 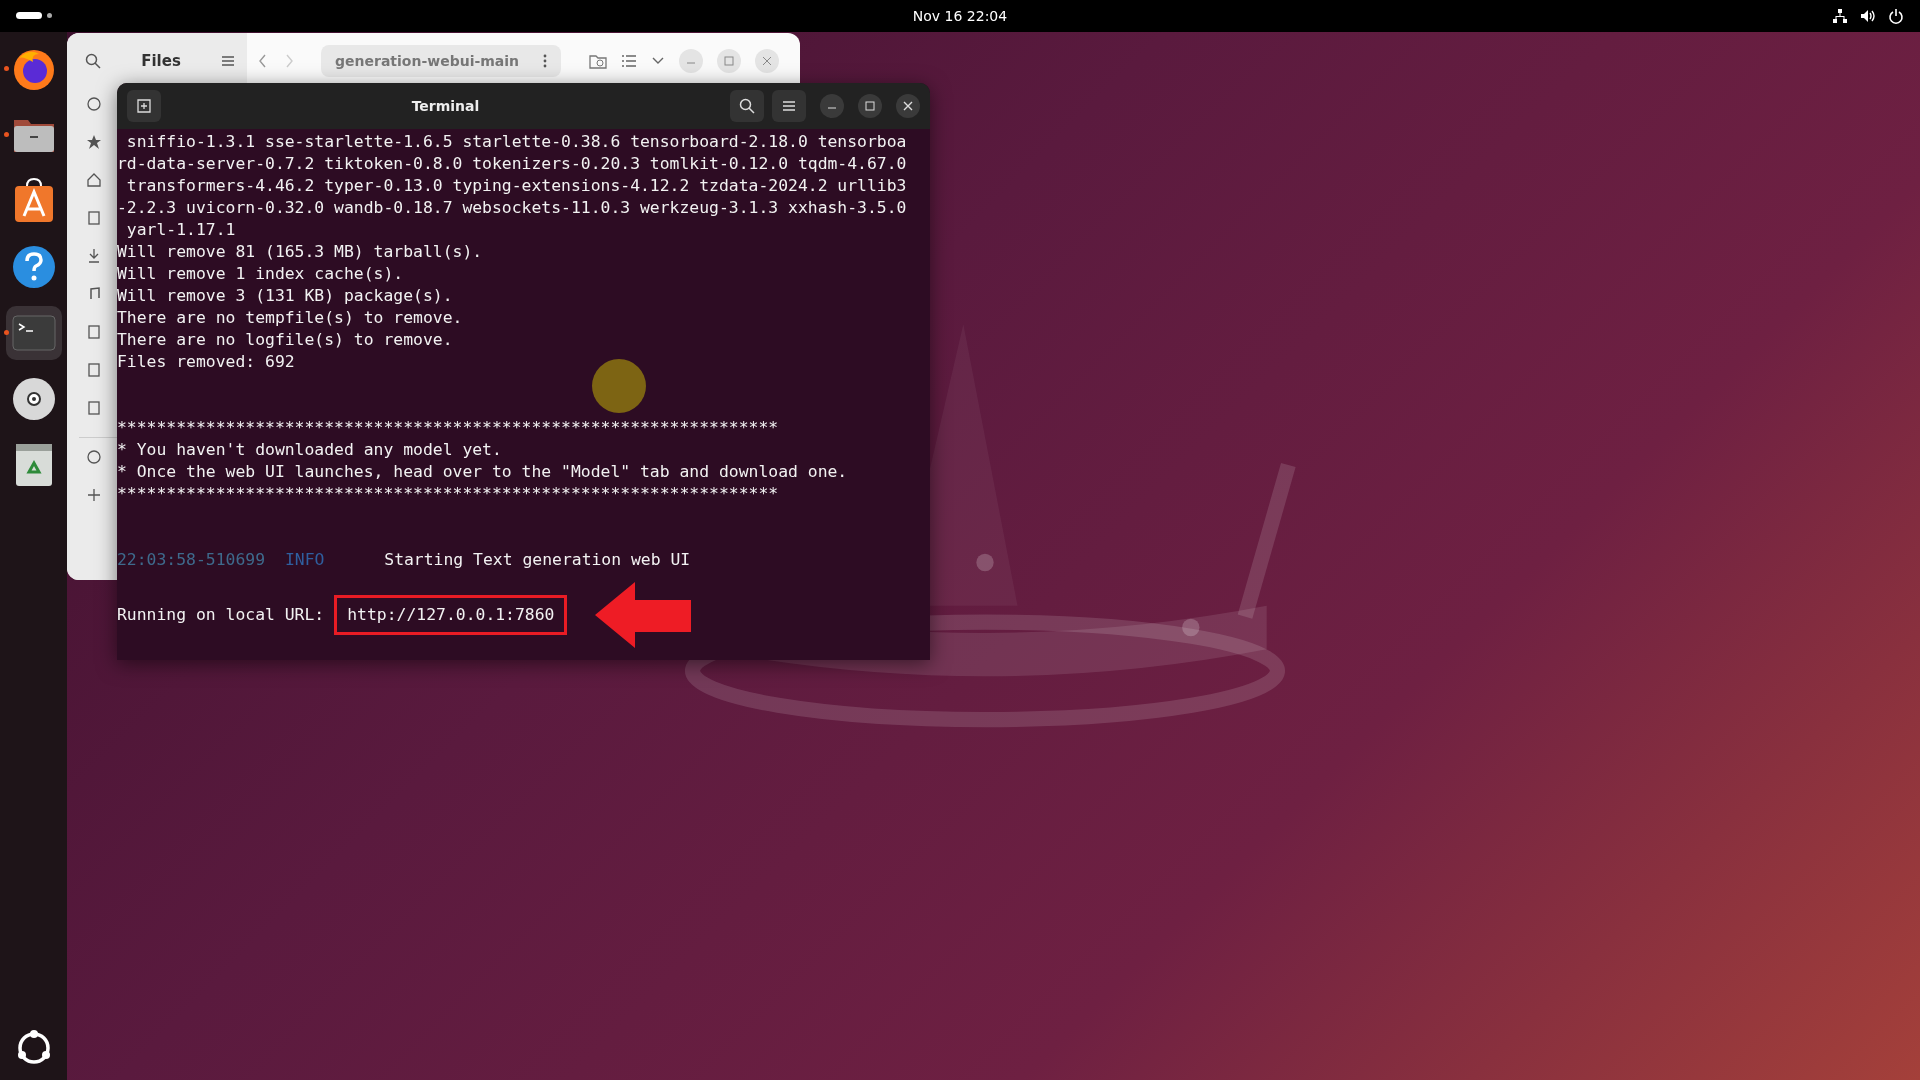 I want to click on clock: Nov 16 22:04, so click(x=960, y=16).